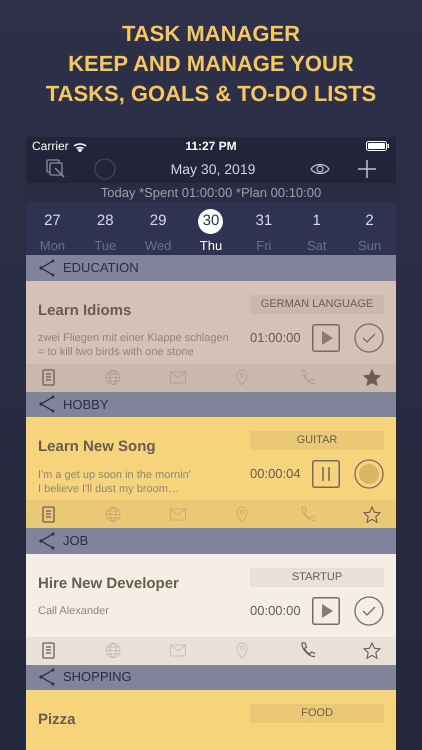 This screenshot has height=750, width=422. I want to click on timer-text: 00:00:00, so click(276, 611).